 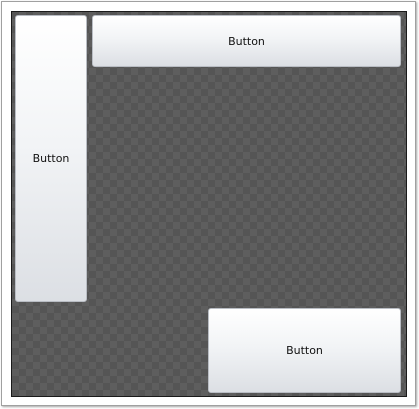 I want to click on top-horizontal-button-label: Button, so click(x=246, y=41).